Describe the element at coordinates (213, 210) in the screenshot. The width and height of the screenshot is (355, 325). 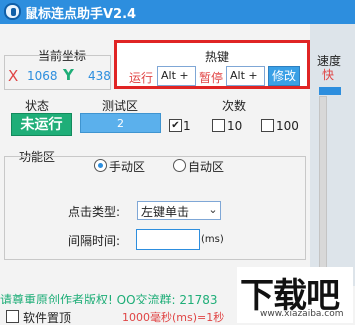
I see `chevron-down-icon: ⌄` at that location.